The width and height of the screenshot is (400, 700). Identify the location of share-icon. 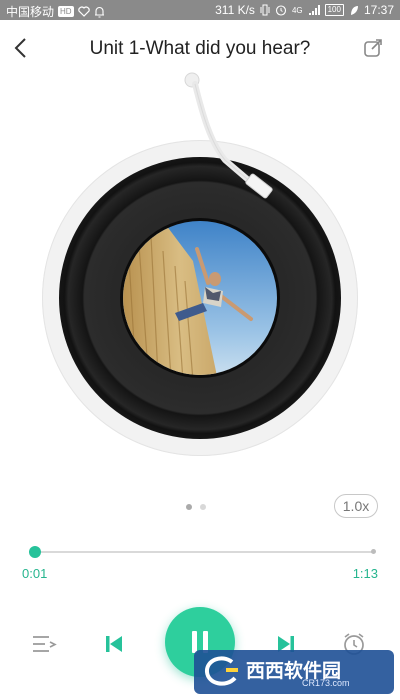
(373, 48).